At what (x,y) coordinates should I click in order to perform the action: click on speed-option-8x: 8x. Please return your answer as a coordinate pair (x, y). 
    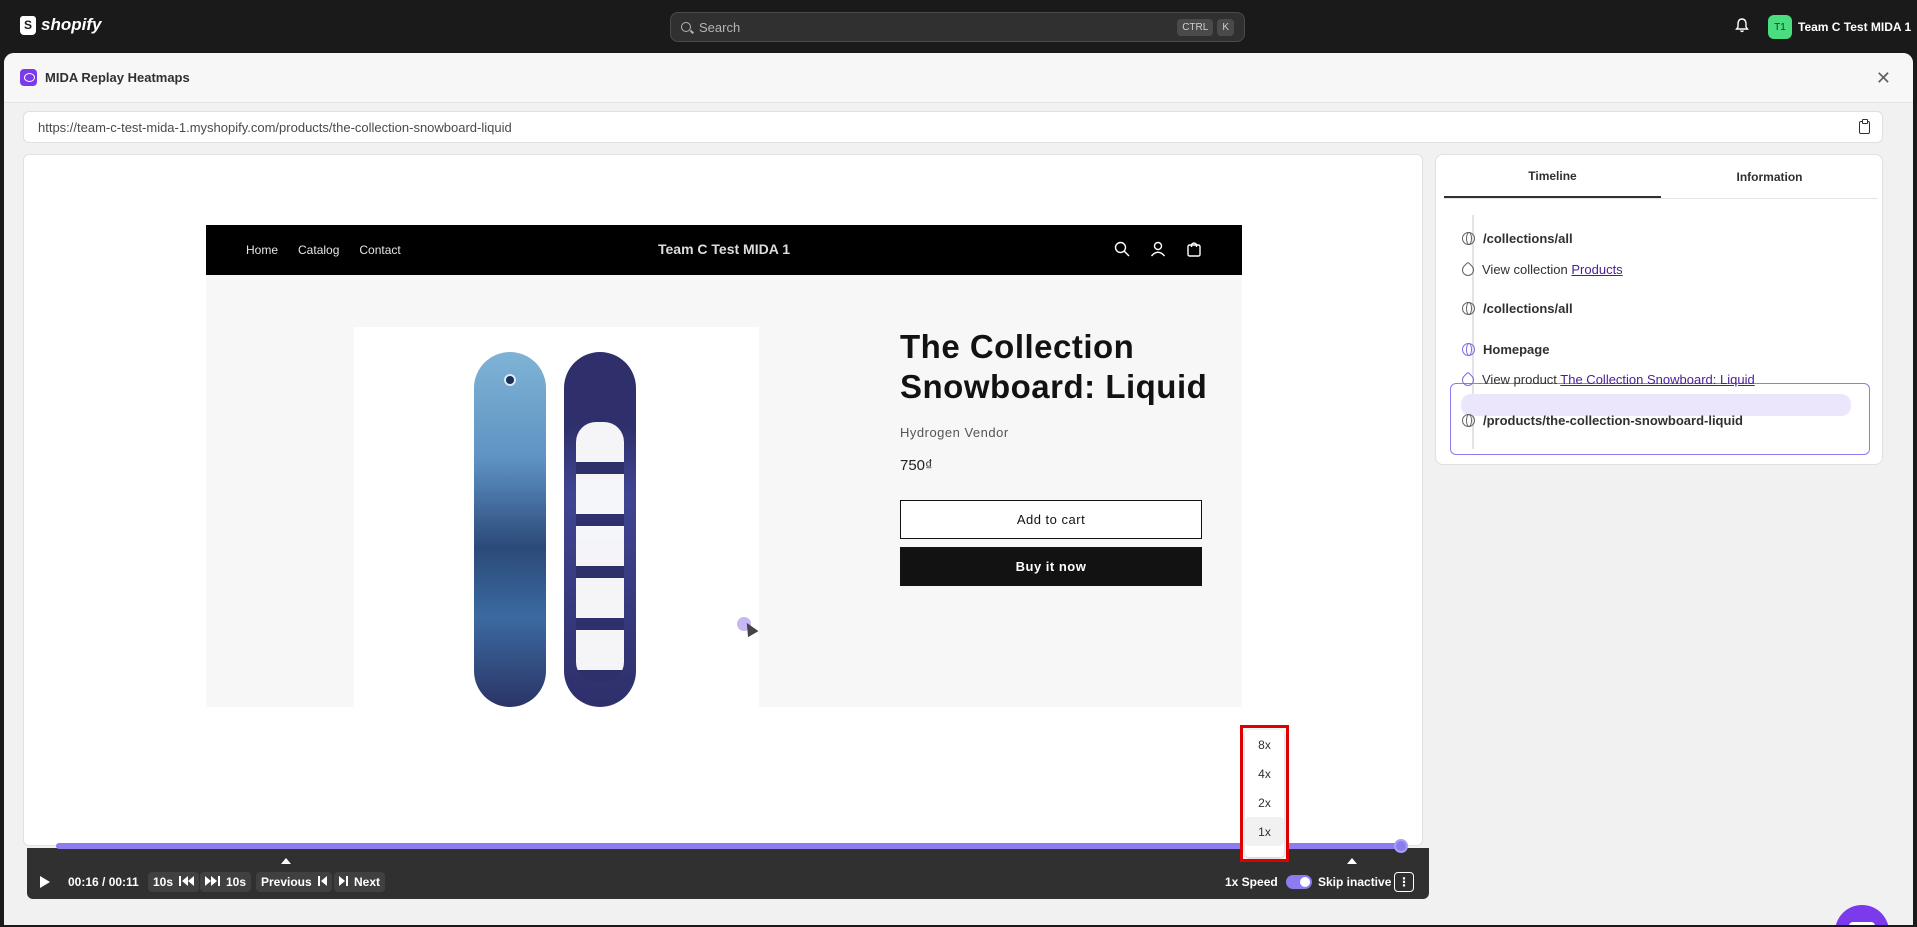
    Looking at the image, I should click on (1264, 744).